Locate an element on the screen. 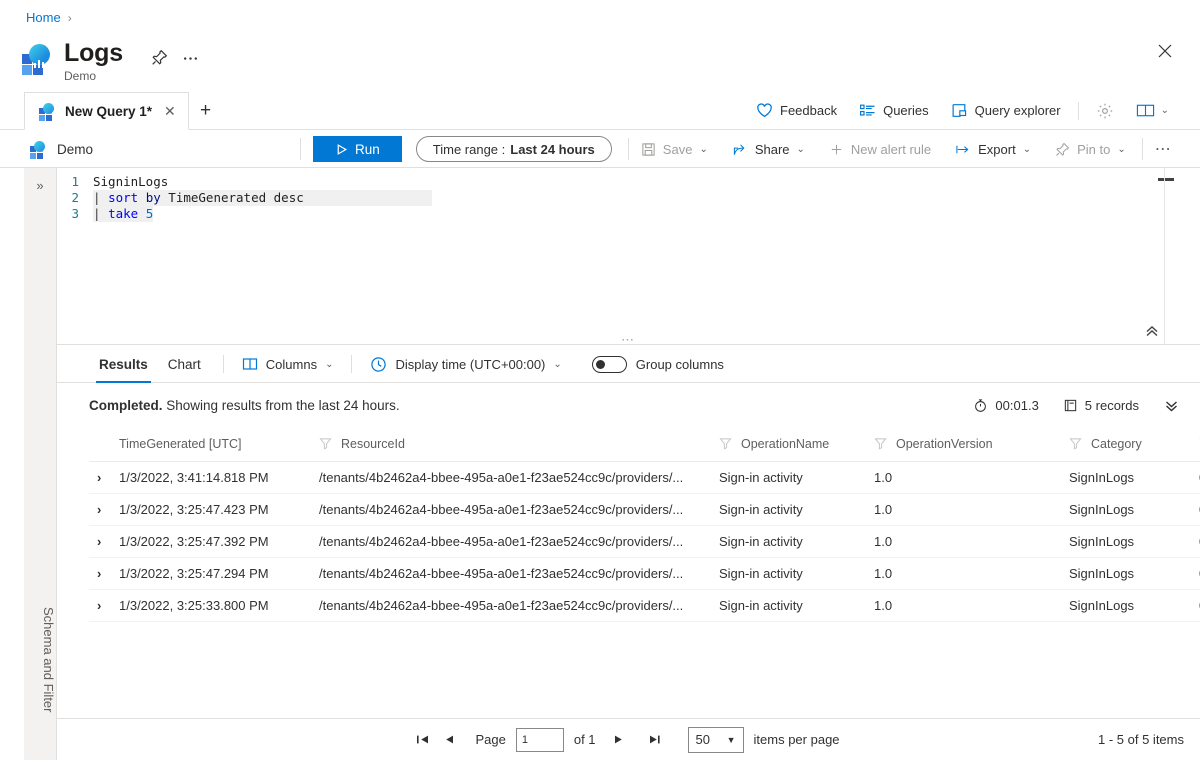  pin-to-button: Pin to ⌄ is located at coordinates (1090, 149).